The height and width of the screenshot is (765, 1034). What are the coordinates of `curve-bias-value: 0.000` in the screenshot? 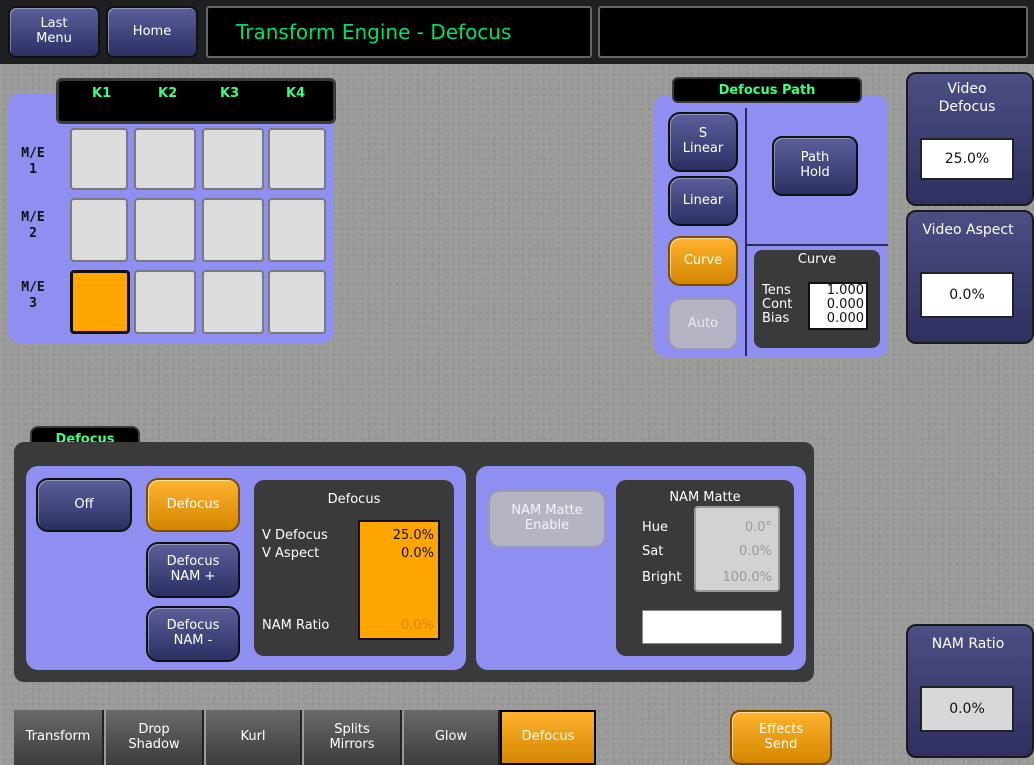 It's located at (845, 318).